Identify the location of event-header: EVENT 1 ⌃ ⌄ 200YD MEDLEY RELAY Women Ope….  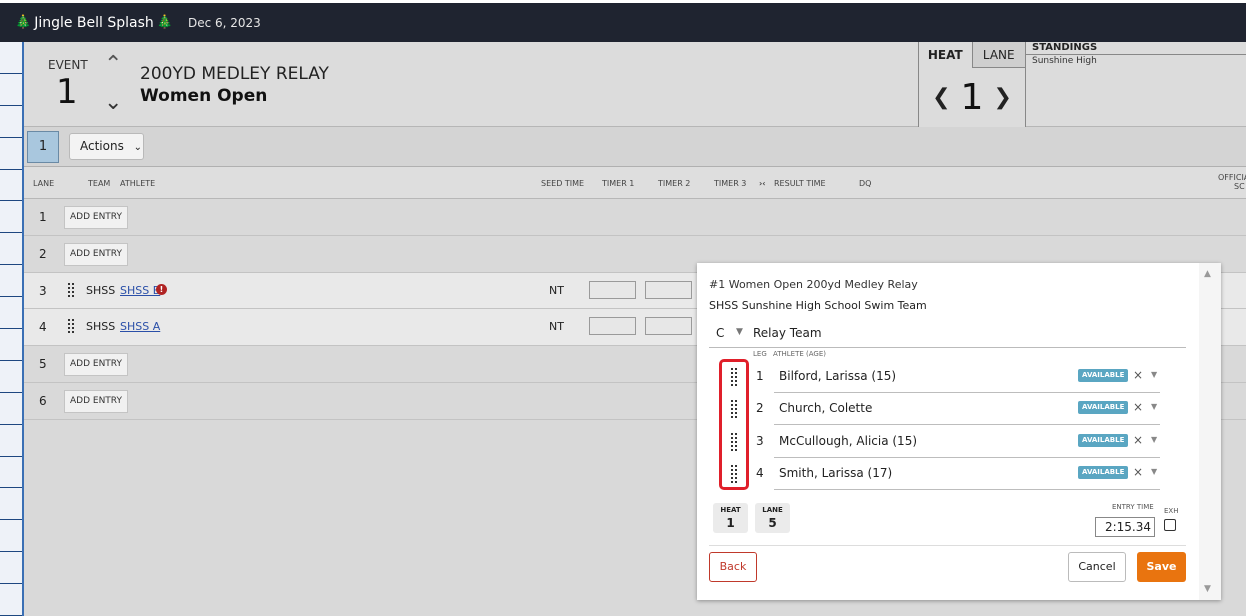
(635, 84).